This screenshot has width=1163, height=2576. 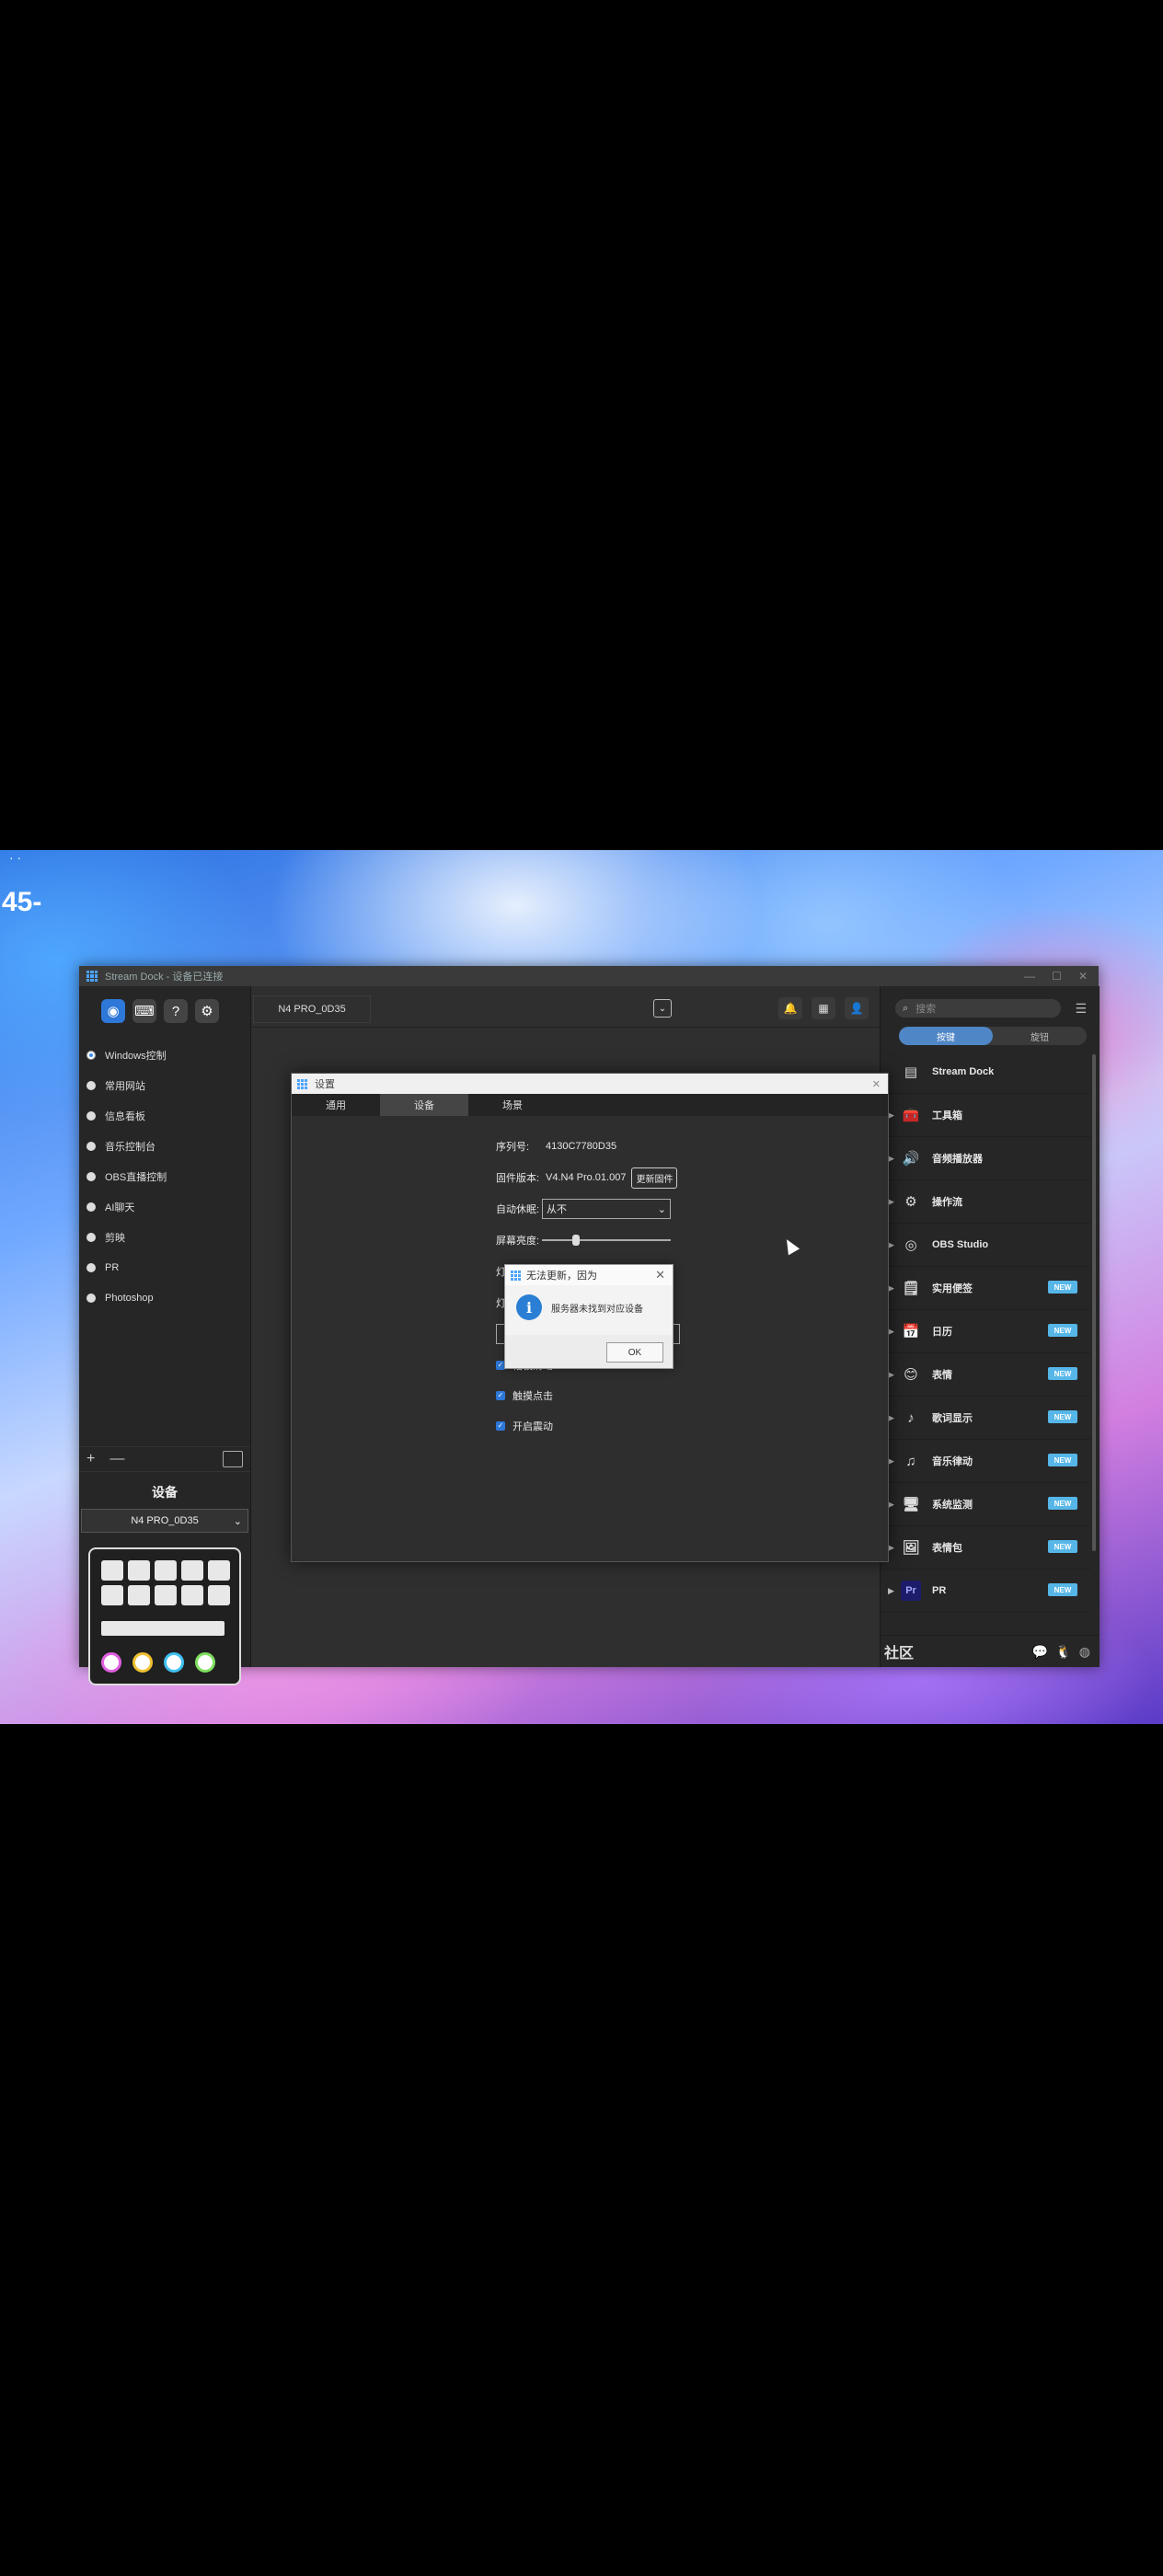 What do you see at coordinates (824, 1008) in the screenshot?
I see `grid-apps-icon: ▦` at bounding box center [824, 1008].